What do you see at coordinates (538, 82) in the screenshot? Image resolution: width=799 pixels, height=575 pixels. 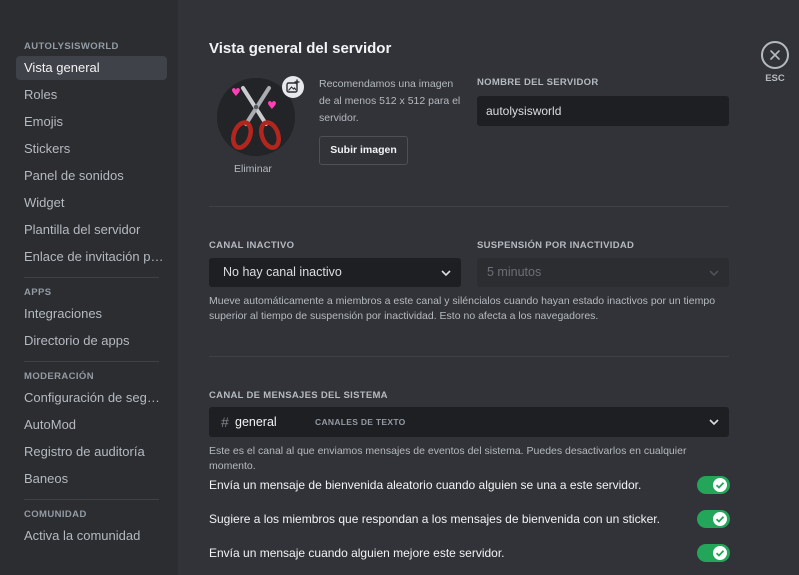 I see `server-name-label: NOMBRE DEL SERVIDOR` at bounding box center [538, 82].